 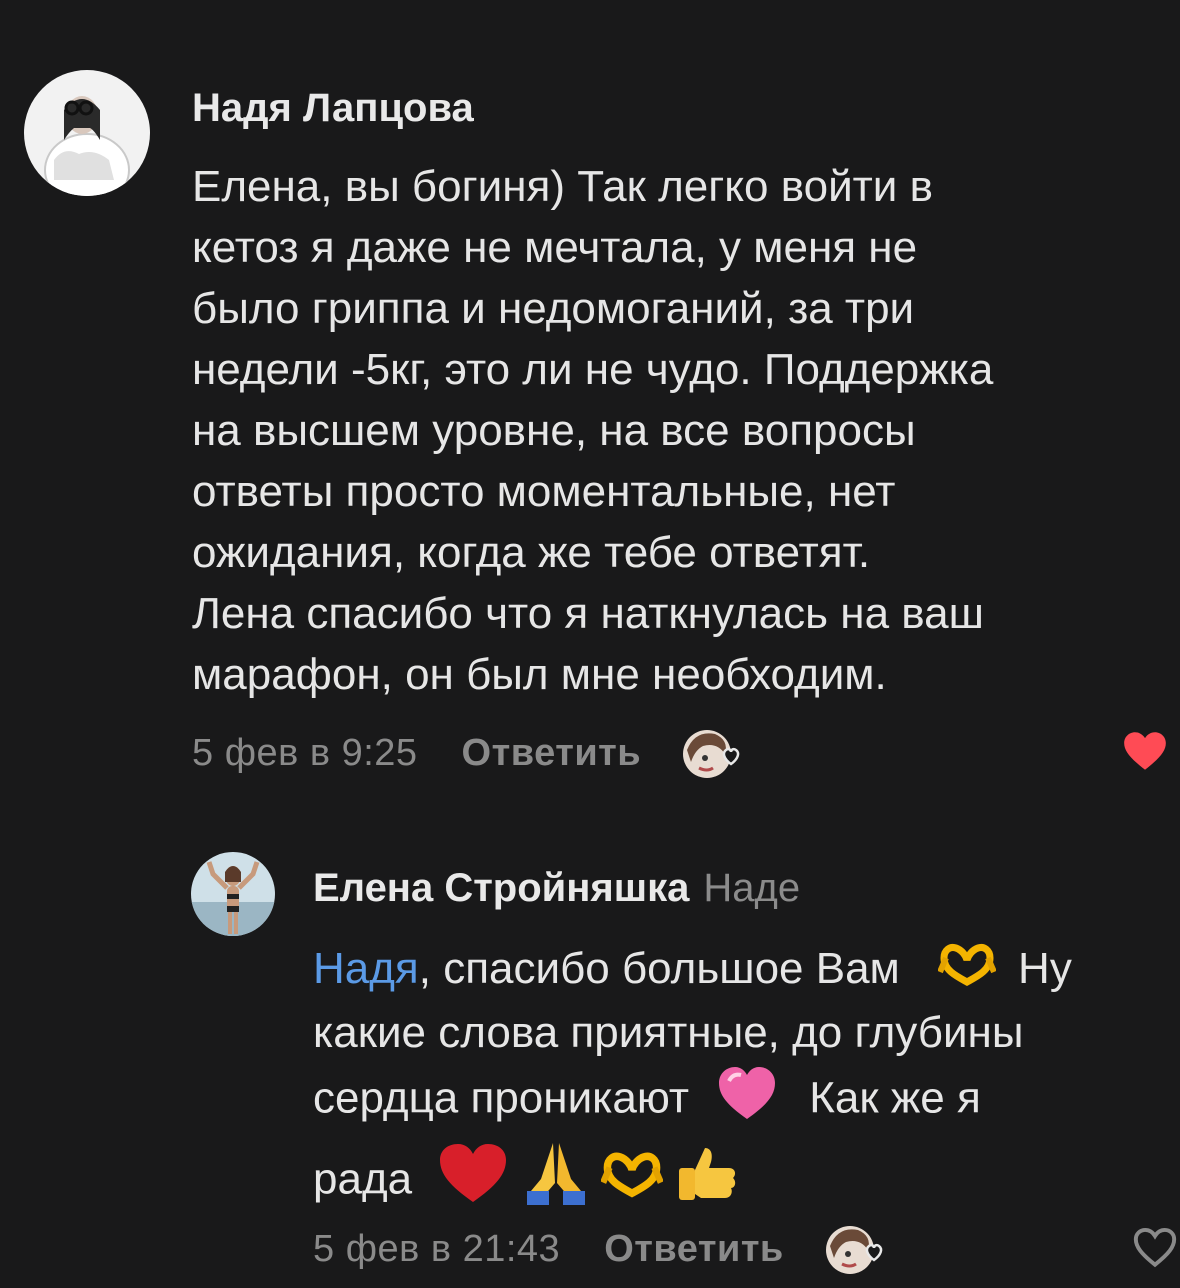 I want to click on author-name: Елена Стройняшка, so click(x=501, y=888).